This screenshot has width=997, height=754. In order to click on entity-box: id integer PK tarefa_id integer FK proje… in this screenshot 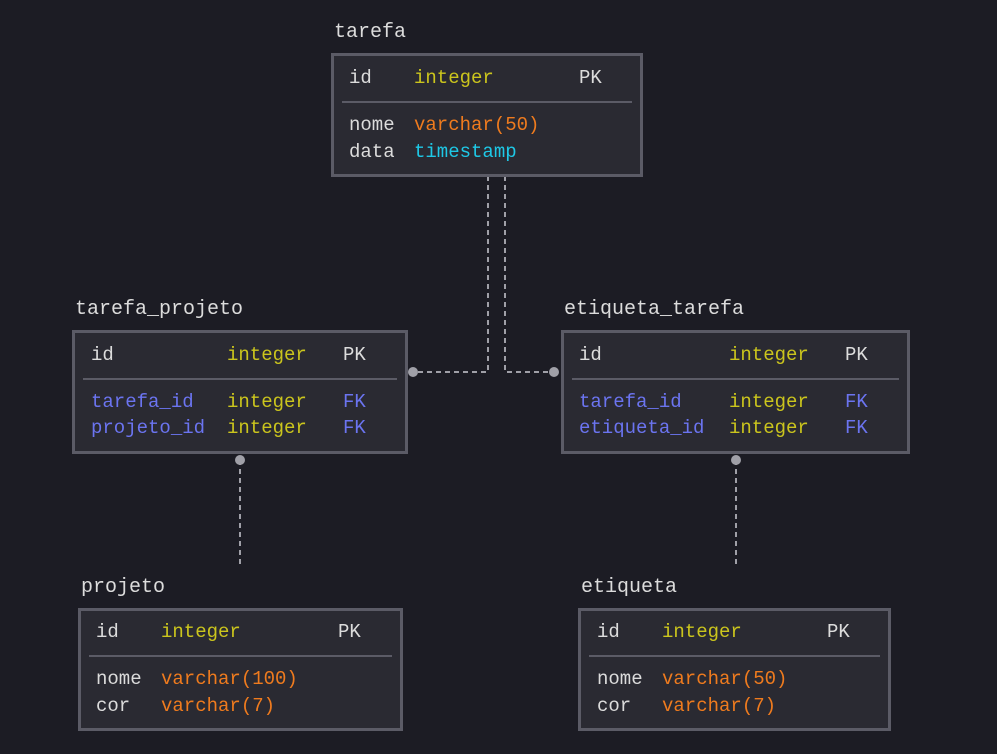, I will do `click(240, 392)`.